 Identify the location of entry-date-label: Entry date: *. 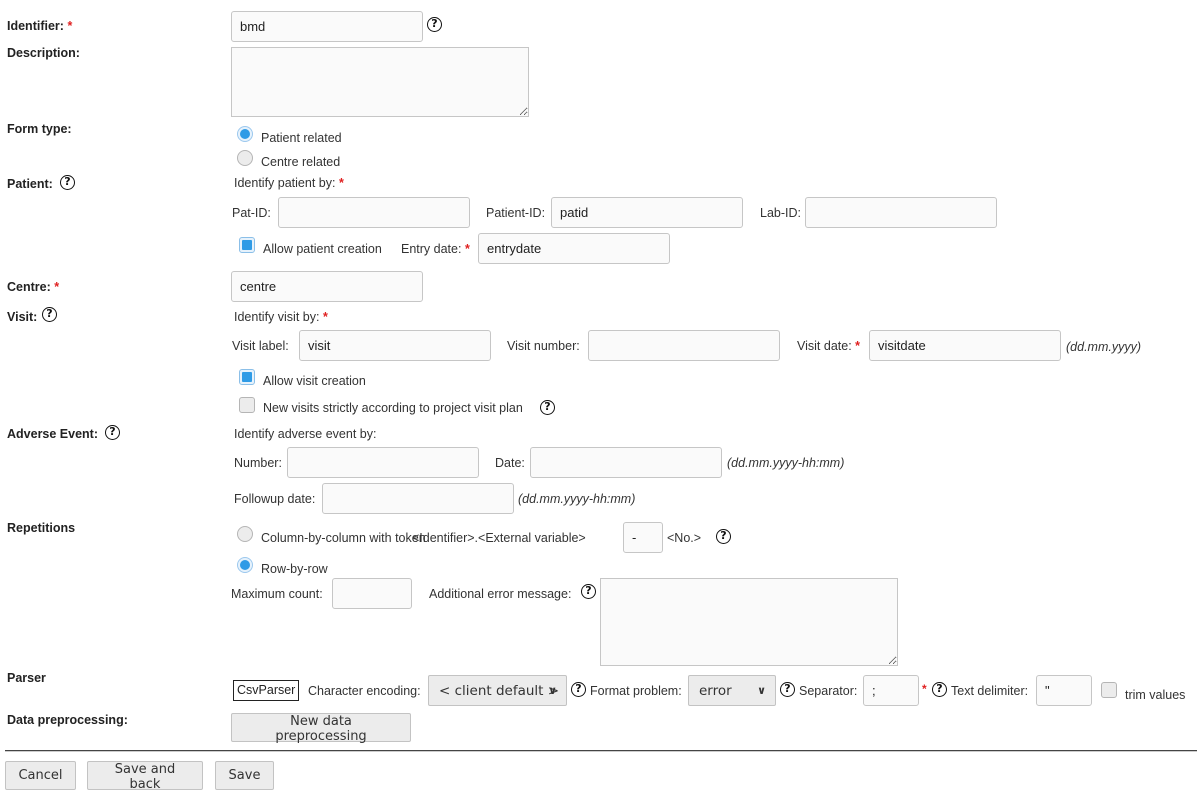
(435, 249).